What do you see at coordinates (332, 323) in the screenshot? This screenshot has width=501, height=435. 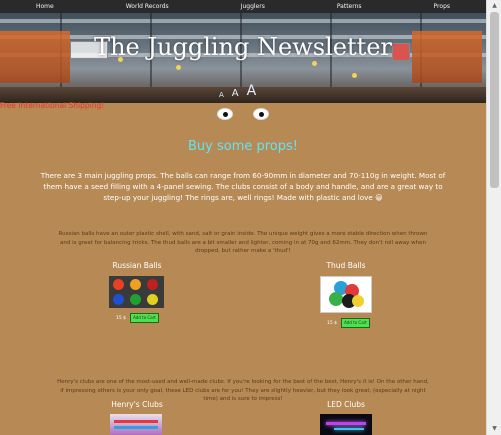 I see `thud-balls-price: 15 $` at bounding box center [332, 323].